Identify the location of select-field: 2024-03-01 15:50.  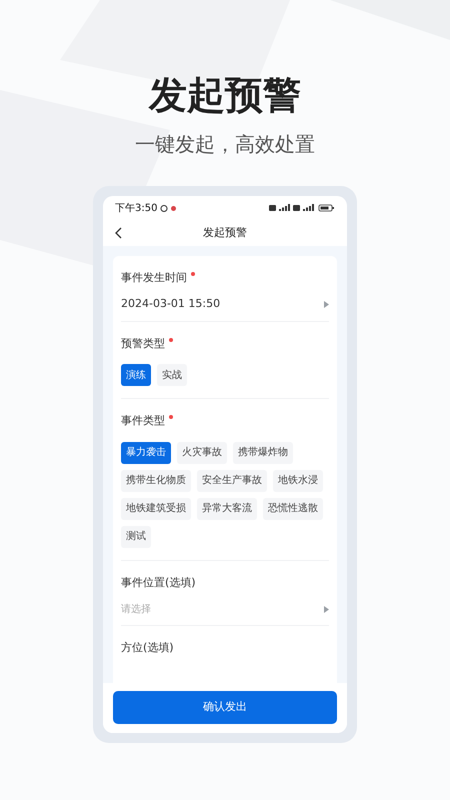
(225, 304).